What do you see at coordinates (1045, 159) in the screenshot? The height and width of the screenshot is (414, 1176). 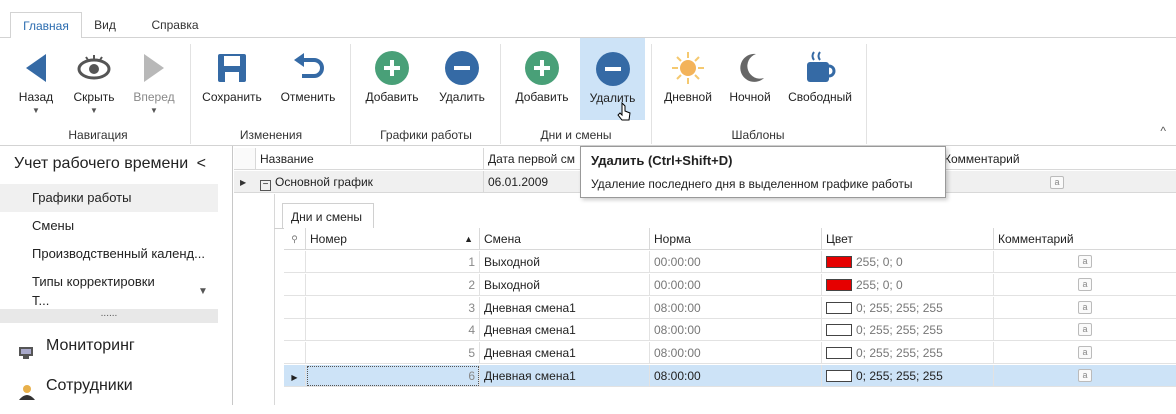 I see `column-header-comment: Комментарий` at bounding box center [1045, 159].